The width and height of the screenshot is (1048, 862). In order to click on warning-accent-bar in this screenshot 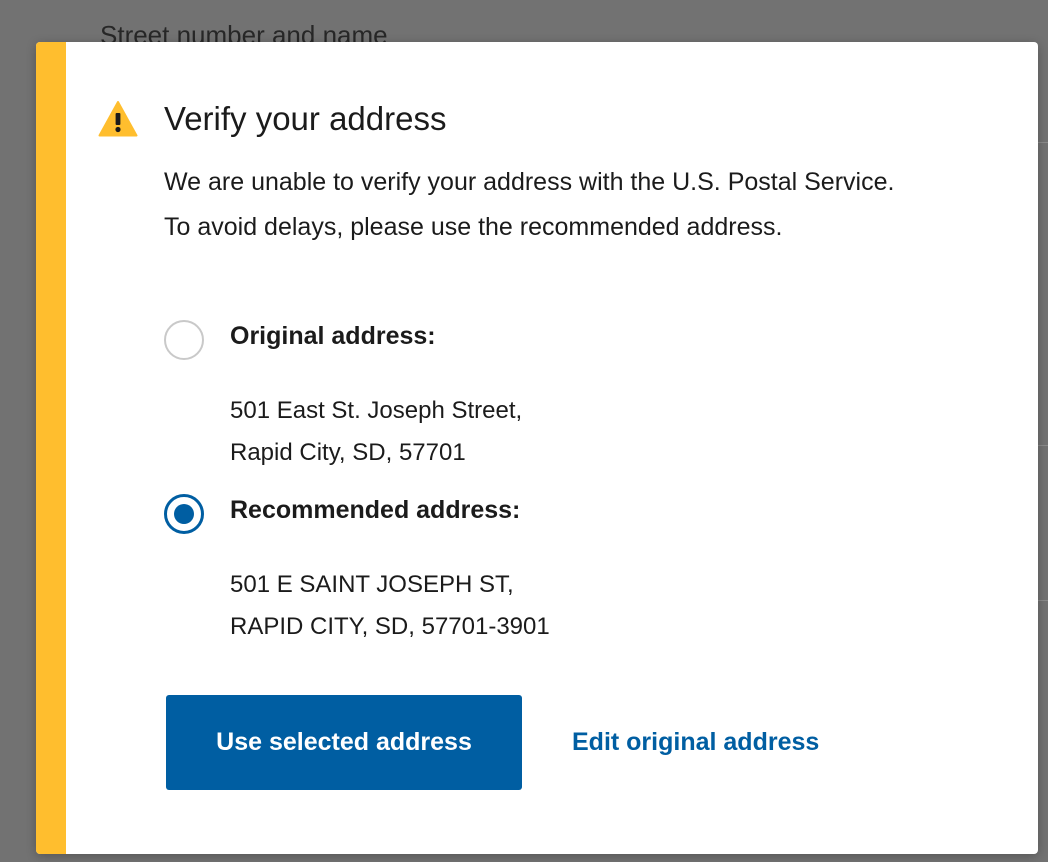, I will do `click(51, 448)`.